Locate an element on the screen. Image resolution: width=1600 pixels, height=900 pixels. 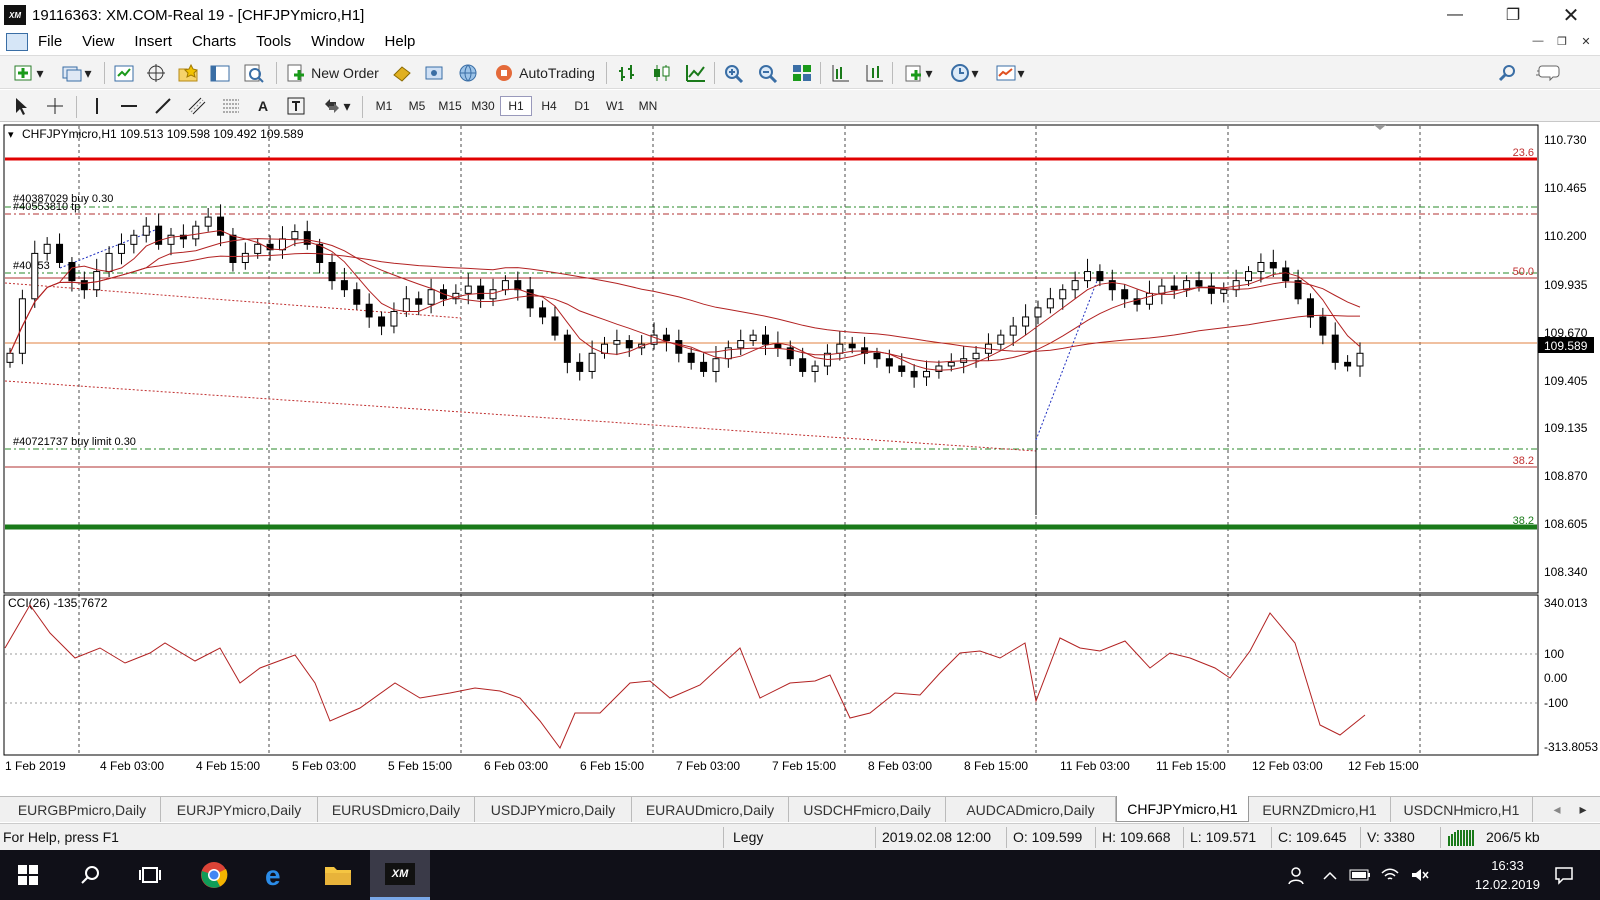
timeframe-m1: M1 is located at coordinates (384, 106).